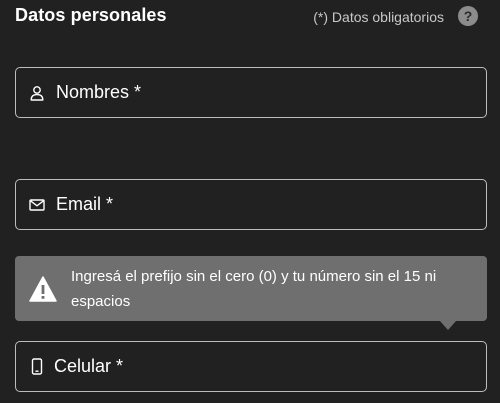 The height and width of the screenshot is (403, 500). I want to click on mobile-phone-icon, so click(37, 366).